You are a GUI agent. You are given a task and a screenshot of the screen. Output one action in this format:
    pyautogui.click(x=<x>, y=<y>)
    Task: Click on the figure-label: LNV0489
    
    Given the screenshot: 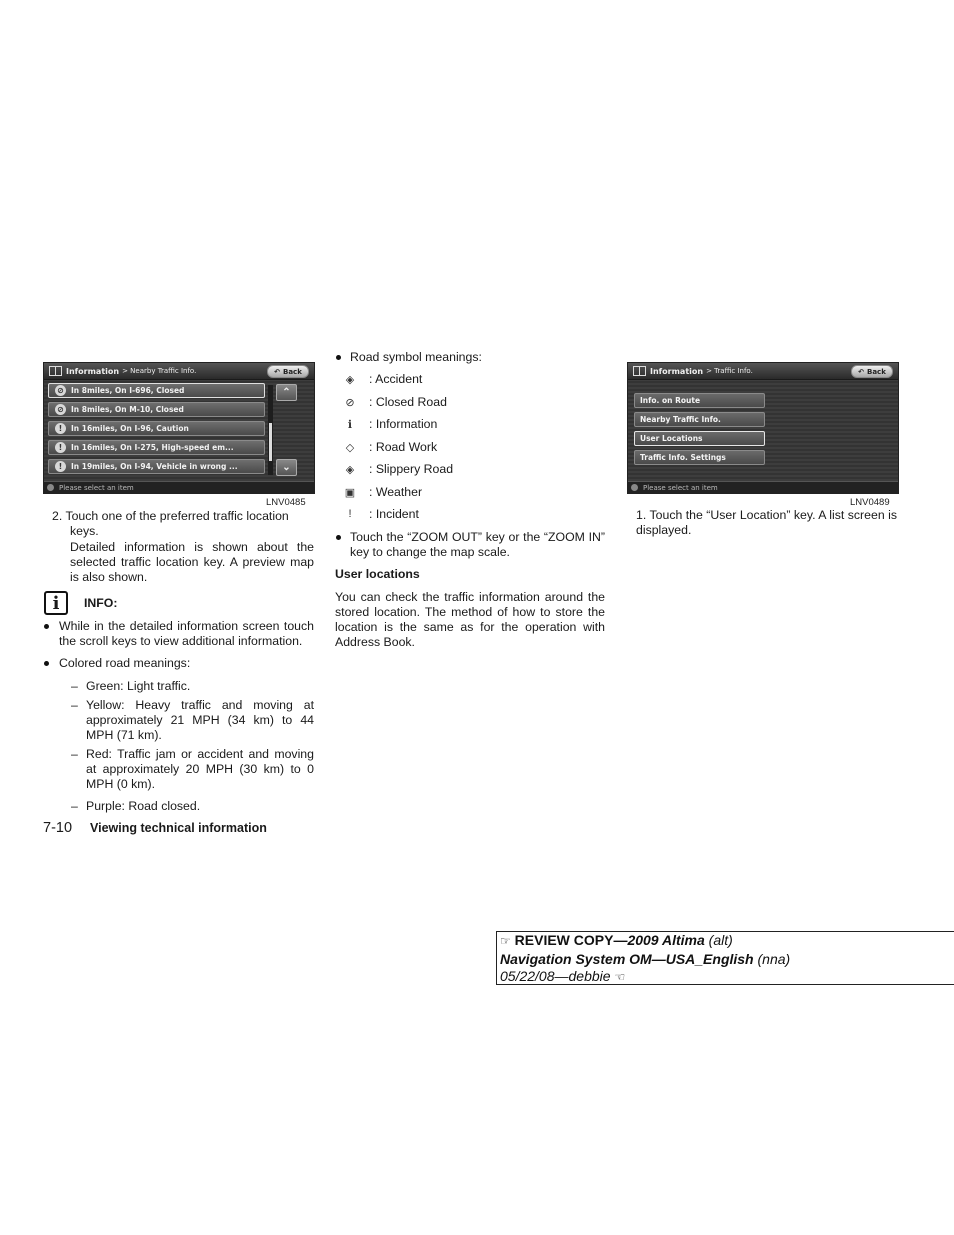 What is the action you would take?
    pyautogui.click(x=870, y=502)
    